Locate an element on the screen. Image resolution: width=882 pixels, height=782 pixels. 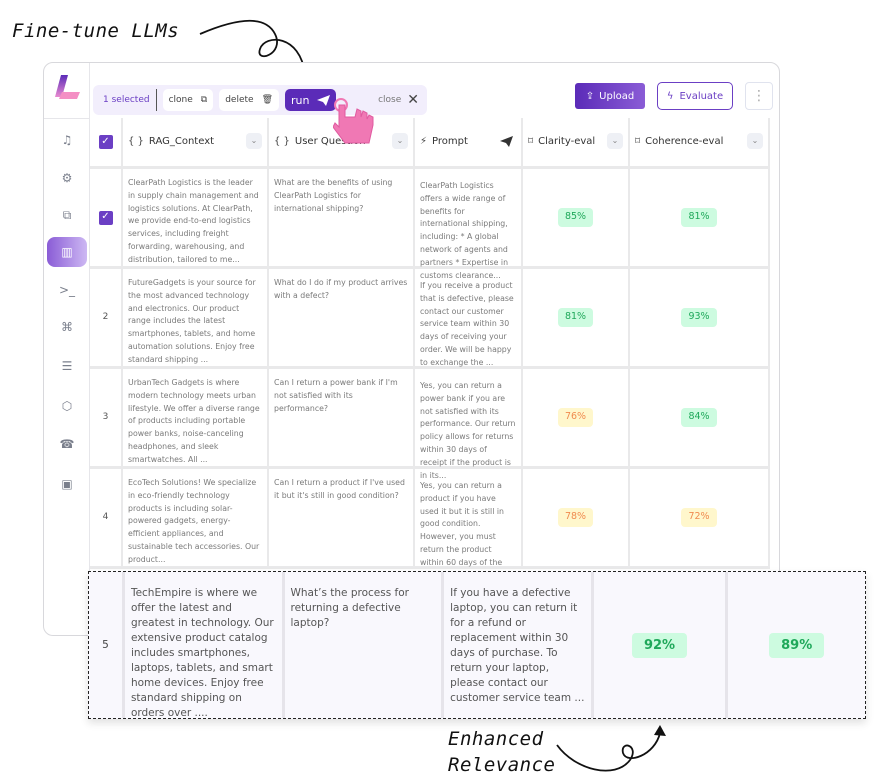
upload-button: ⇪ Upload is located at coordinates (610, 96).